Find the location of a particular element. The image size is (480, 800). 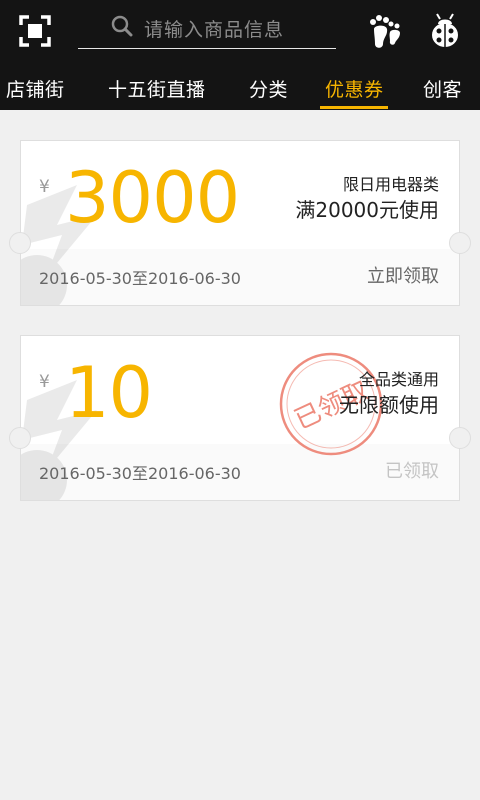

coupon-amount: 10 is located at coordinates (109, 393).